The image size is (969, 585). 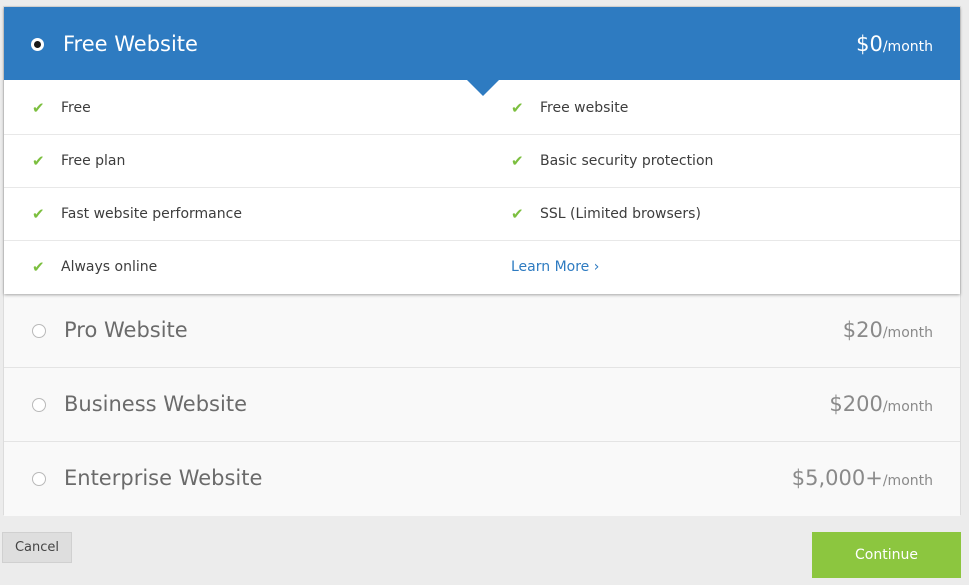 I want to click on plan-name-enterprise: Enterprise Website, so click(x=163, y=478).